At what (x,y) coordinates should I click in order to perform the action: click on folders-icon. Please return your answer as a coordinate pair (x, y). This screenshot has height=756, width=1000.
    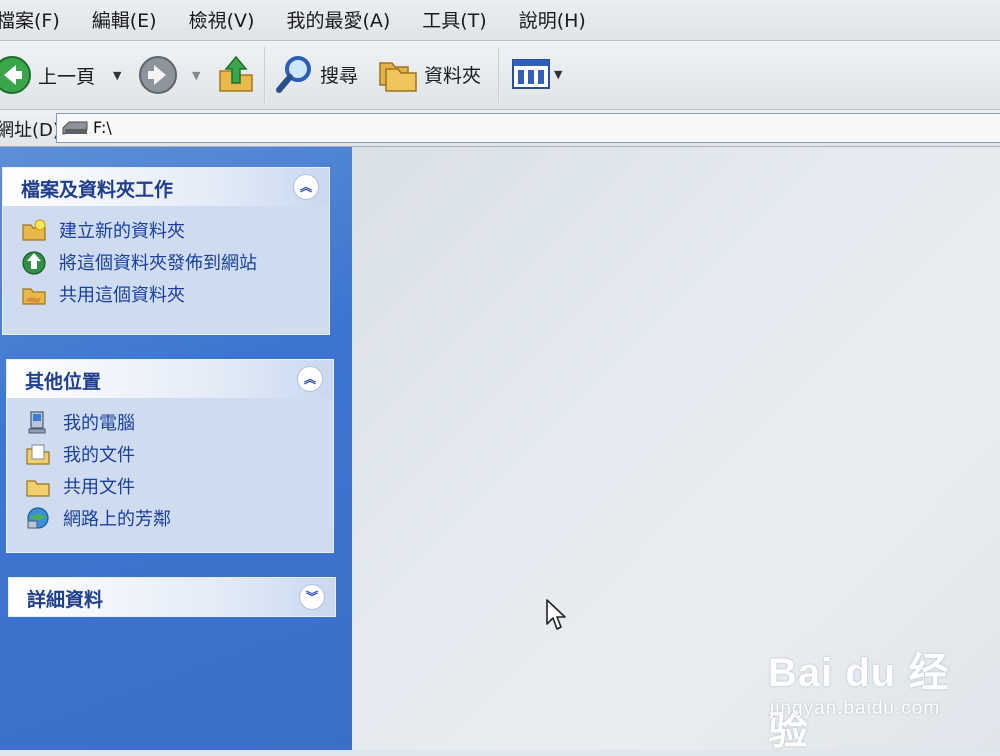
    Looking at the image, I should click on (398, 77).